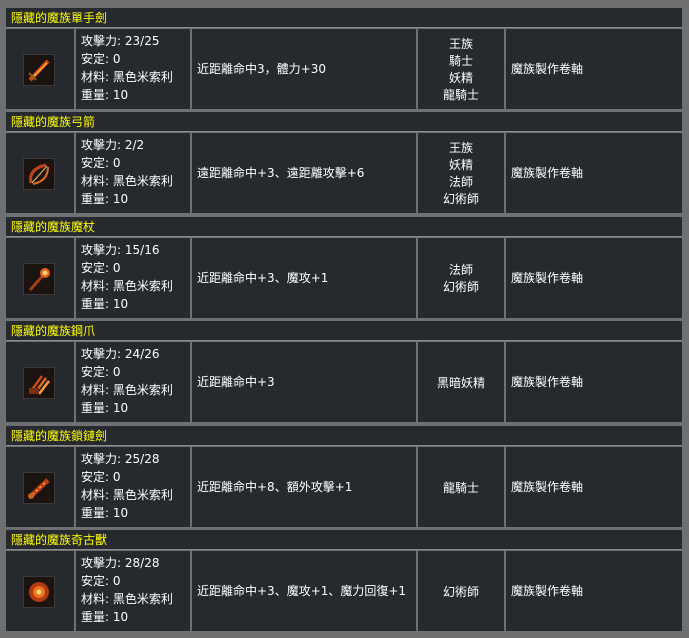  What do you see at coordinates (59, 18) in the screenshot?
I see `item-name: 隱藏的魔族單手劍` at bounding box center [59, 18].